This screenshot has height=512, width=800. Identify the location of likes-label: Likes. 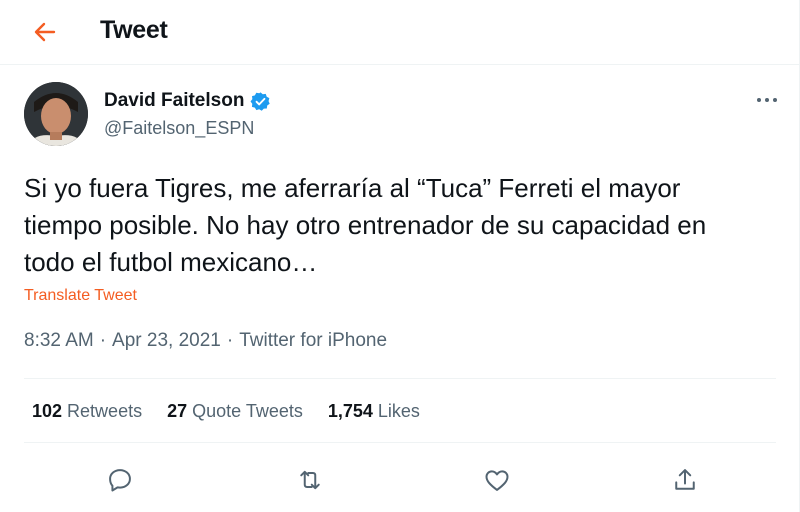
(398, 411).